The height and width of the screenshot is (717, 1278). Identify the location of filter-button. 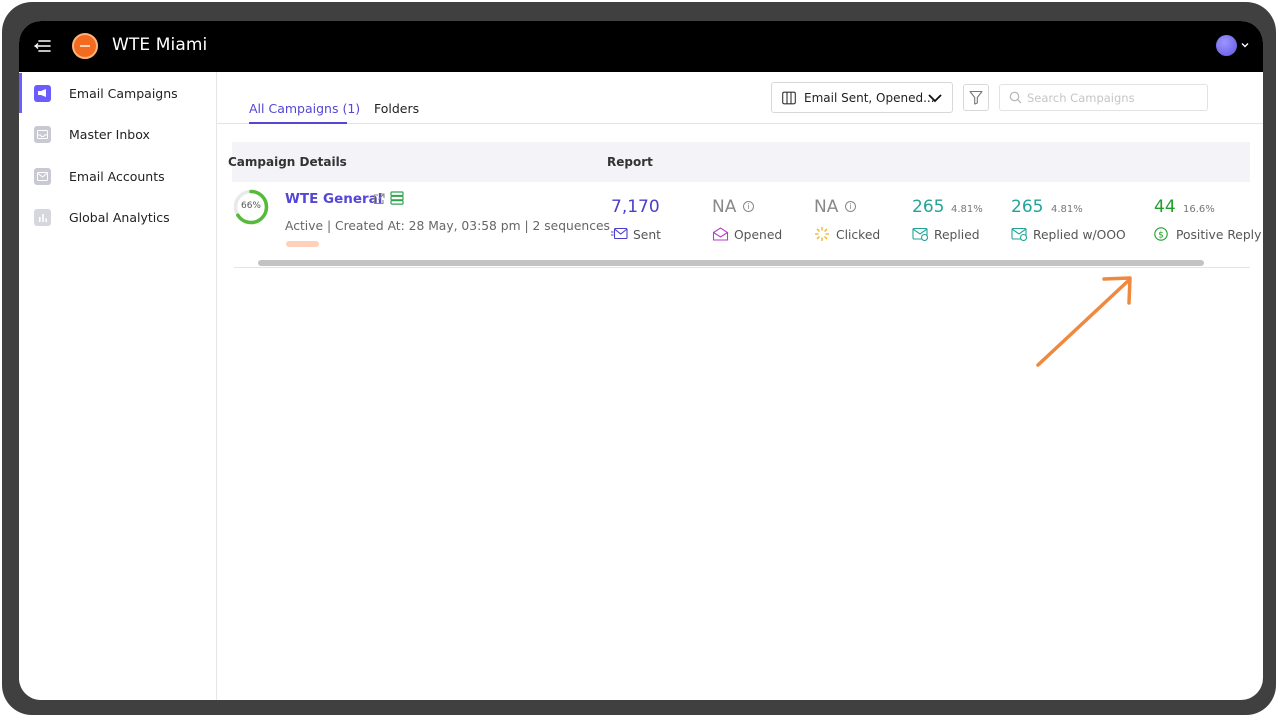
(976, 97).